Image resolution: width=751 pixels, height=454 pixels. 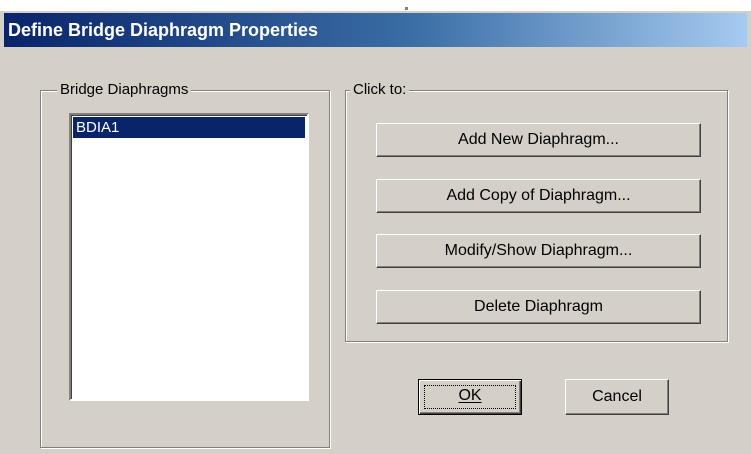 I want to click on click-to-group-label: Click to:, so click(x=380, y=90).